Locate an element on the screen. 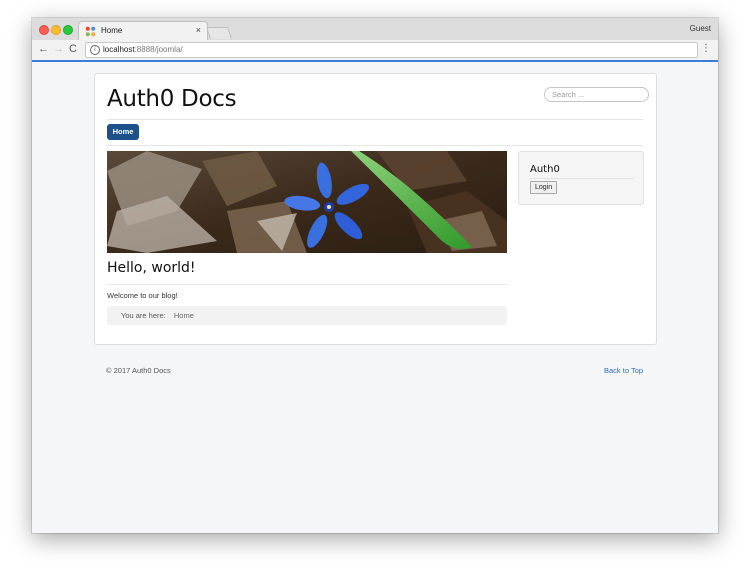  login-module: Auth0 Login is located at coordinates (581, 178).